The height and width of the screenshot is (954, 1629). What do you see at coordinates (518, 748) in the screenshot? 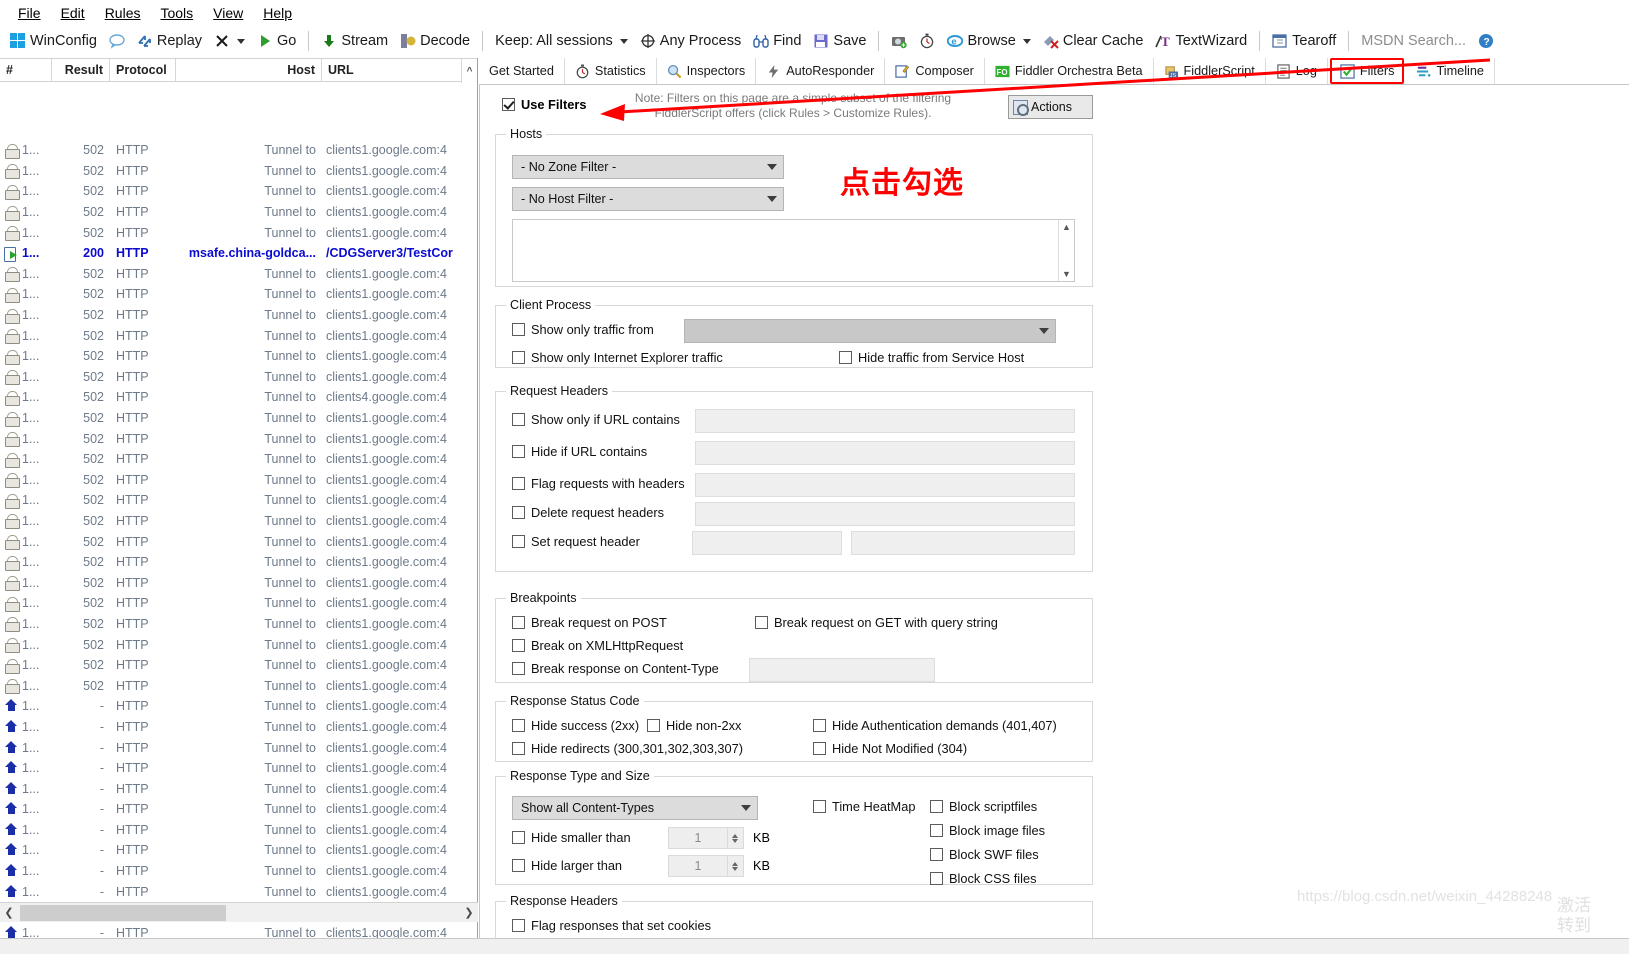
I see `hide-redirects-checkbox` at bounding box center [518, 748].